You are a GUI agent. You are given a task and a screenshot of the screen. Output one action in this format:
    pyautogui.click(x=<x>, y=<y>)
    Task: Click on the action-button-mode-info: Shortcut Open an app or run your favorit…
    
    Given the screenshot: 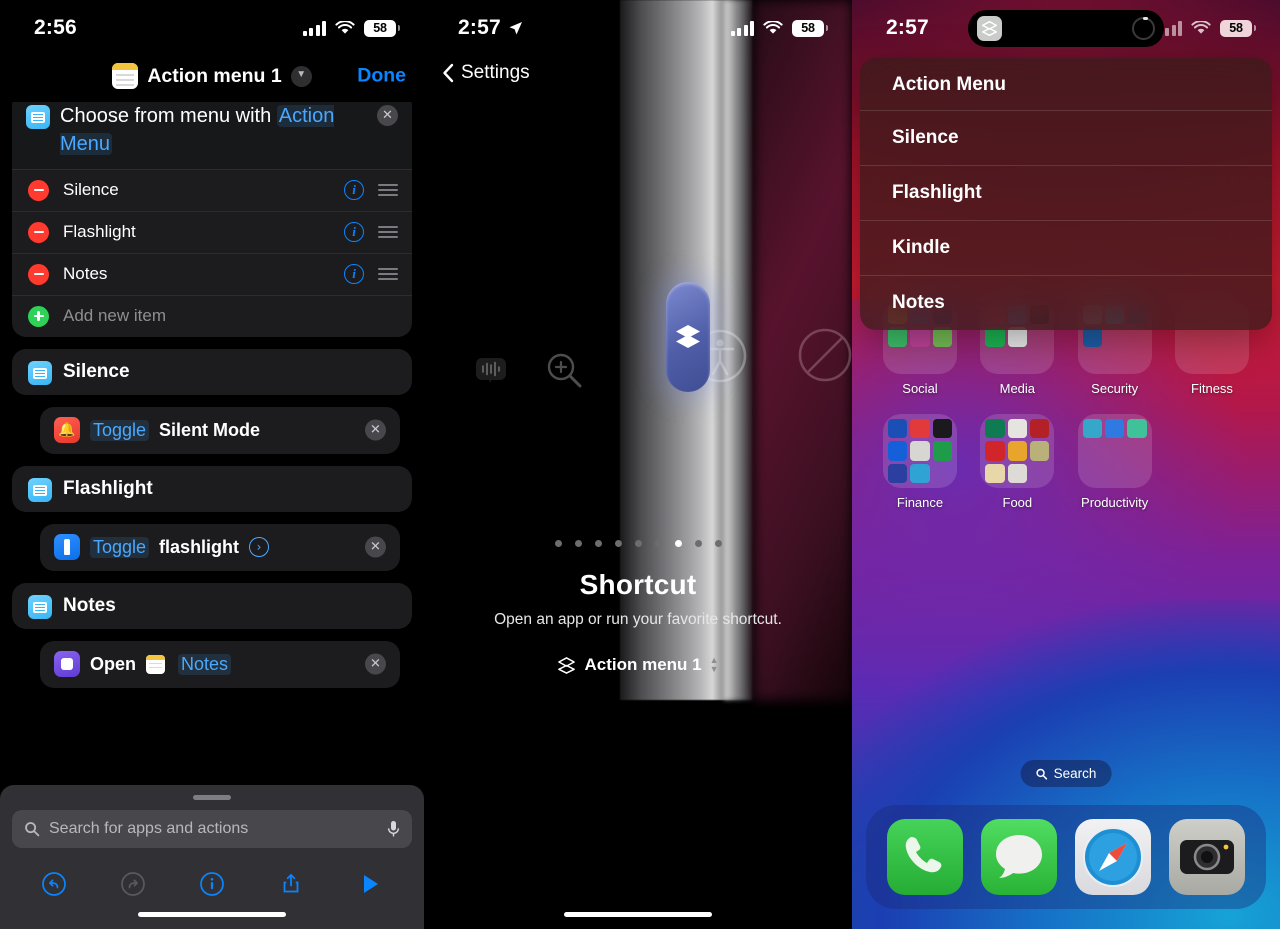 What is the action you would take?
    pyautogui.click(x=638, y=607)
    